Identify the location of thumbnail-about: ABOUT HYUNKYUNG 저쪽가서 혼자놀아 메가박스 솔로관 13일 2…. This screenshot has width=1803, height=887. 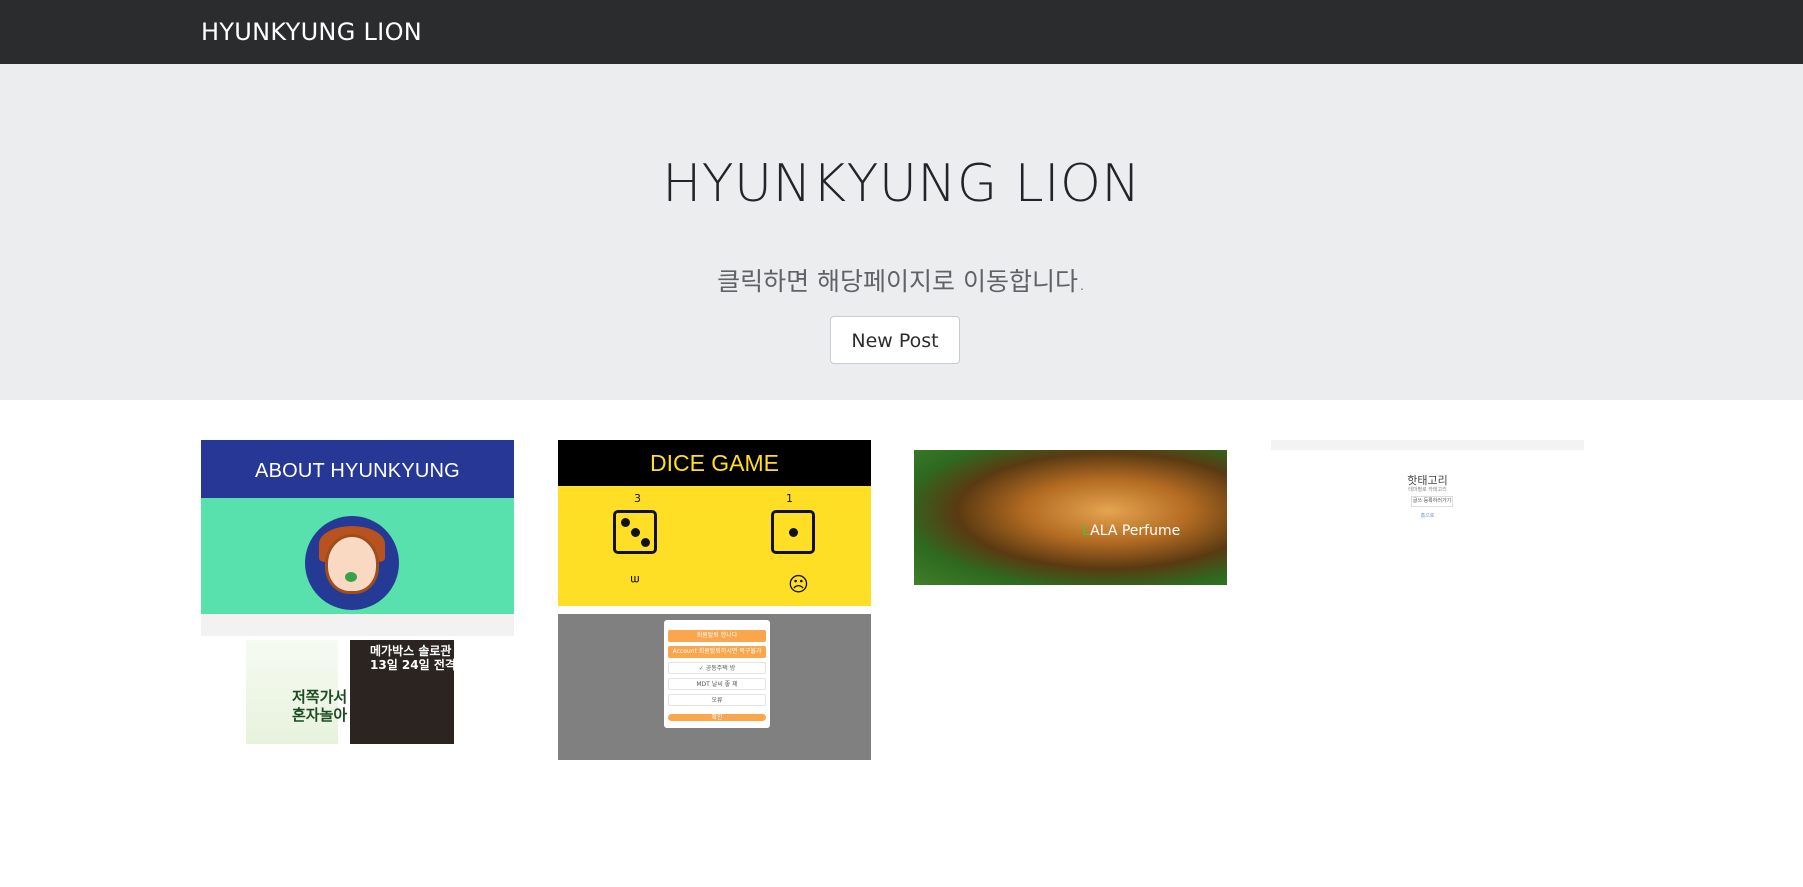
(357, 594).